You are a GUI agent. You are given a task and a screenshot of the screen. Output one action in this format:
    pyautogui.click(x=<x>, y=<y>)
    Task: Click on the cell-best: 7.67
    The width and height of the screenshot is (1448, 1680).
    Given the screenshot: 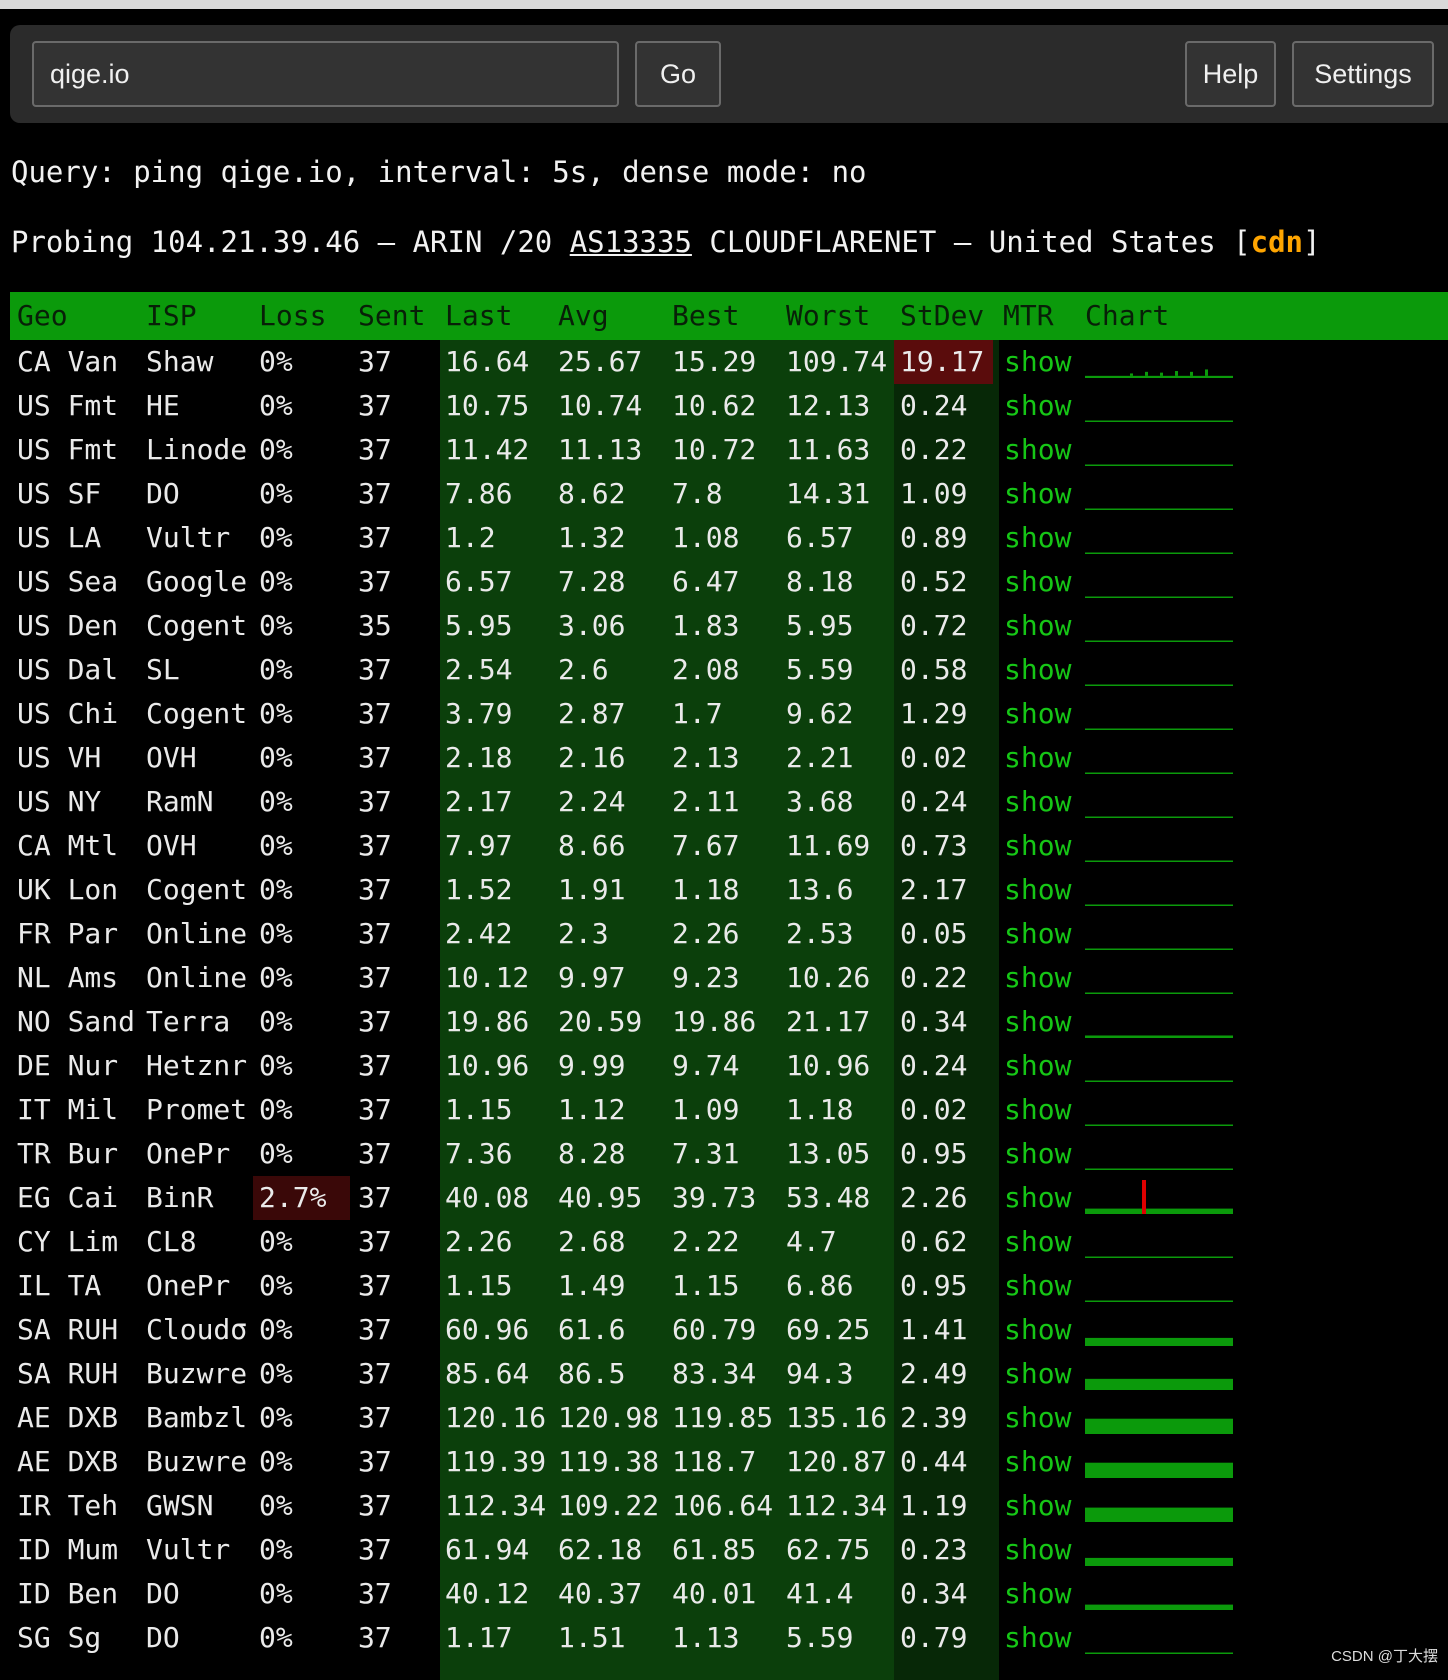 What is the action you would take?
    pyautogui.click(x=706, y=845)
    